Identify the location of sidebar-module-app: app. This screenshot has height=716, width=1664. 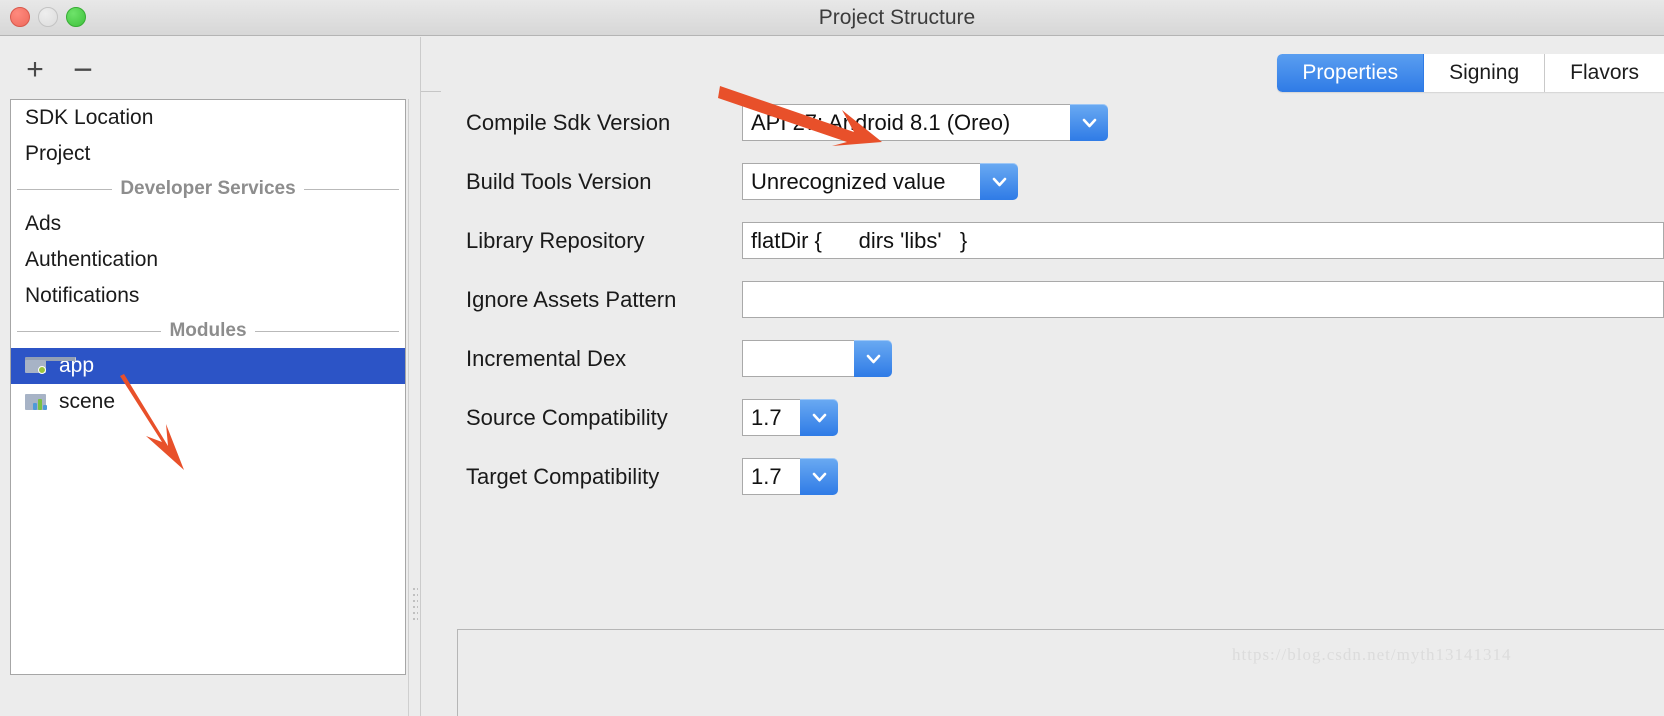
(208, 366).